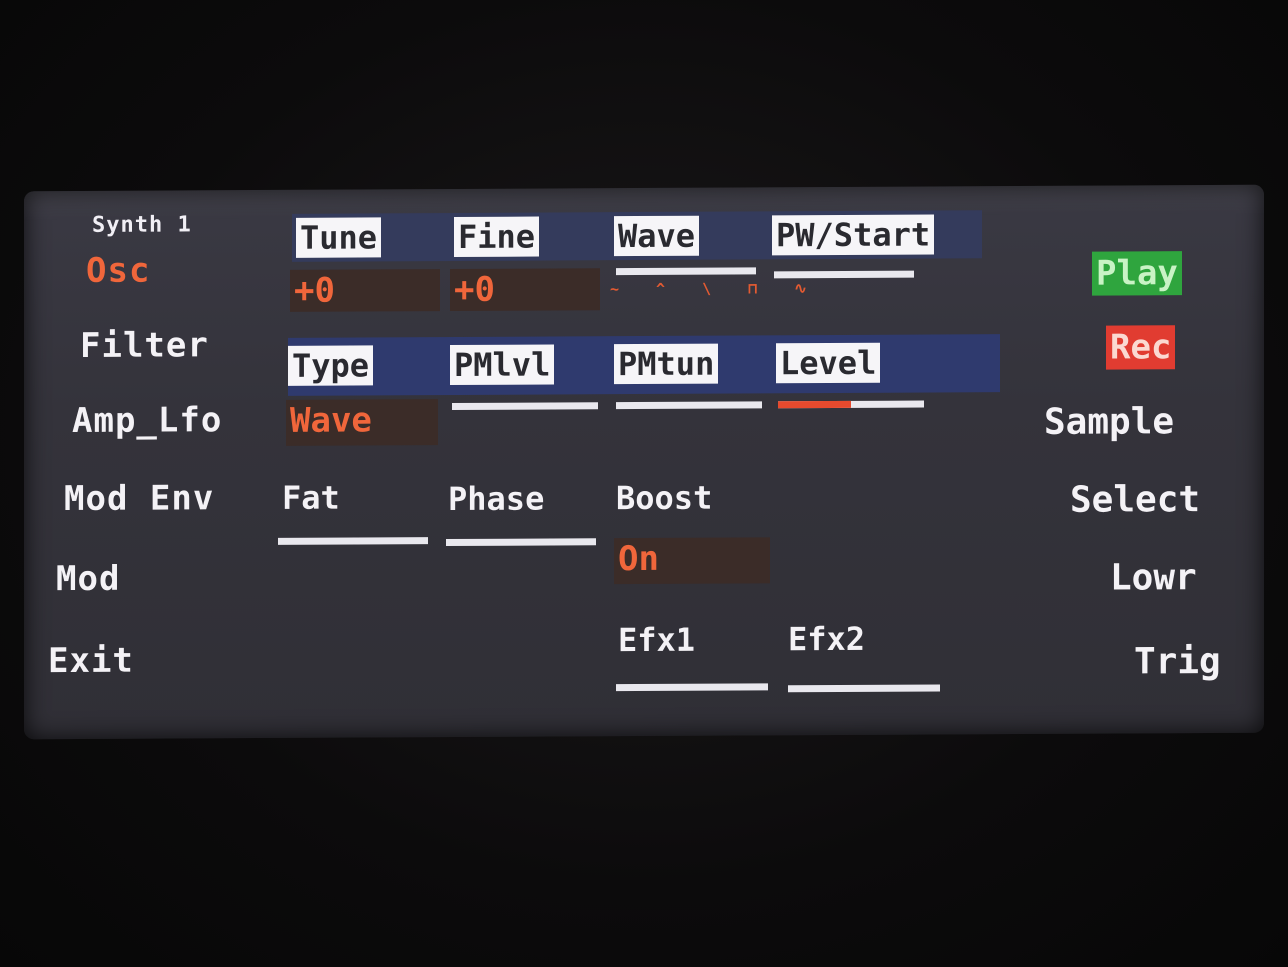 This screenshot has width=1288, height=967. Describe the element at coordinates (656, 640) in the screenshot. I see `efx1-param: Efx1` at that location.